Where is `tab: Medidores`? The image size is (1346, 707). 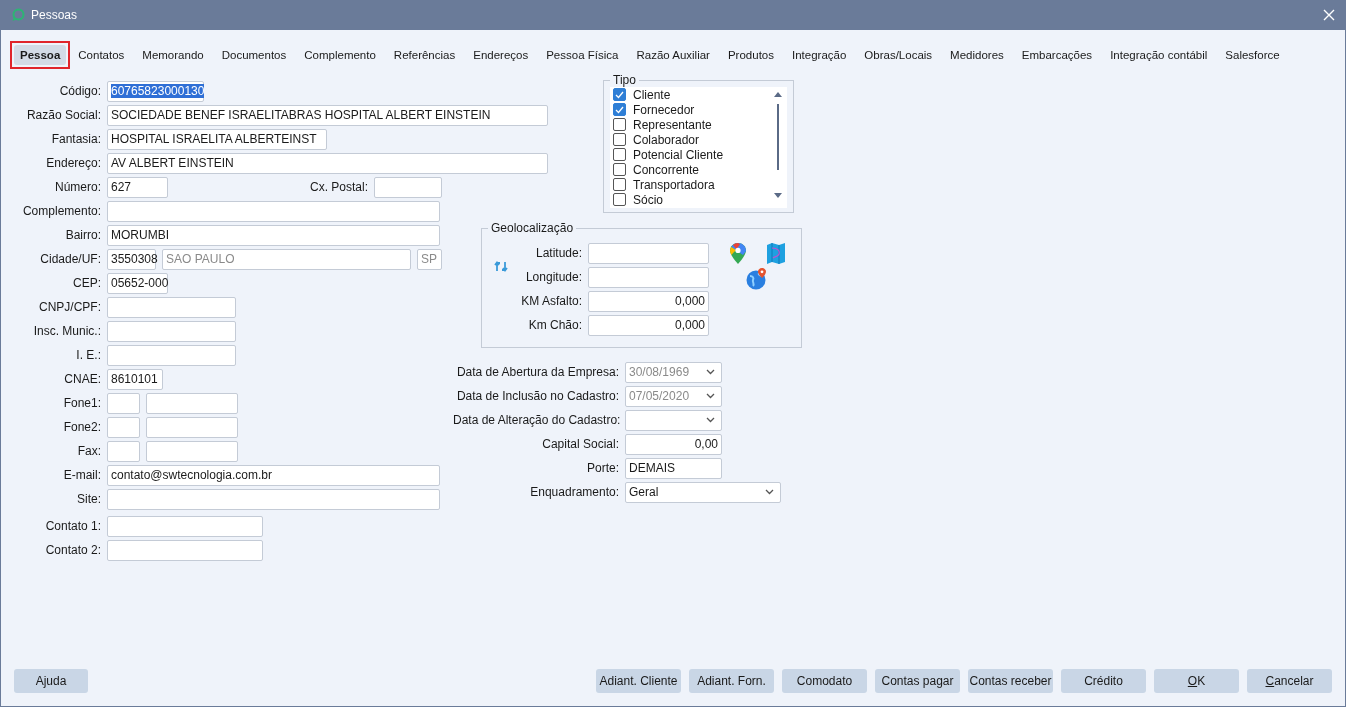
tab: Medidores is located at coordinates (977, 54).